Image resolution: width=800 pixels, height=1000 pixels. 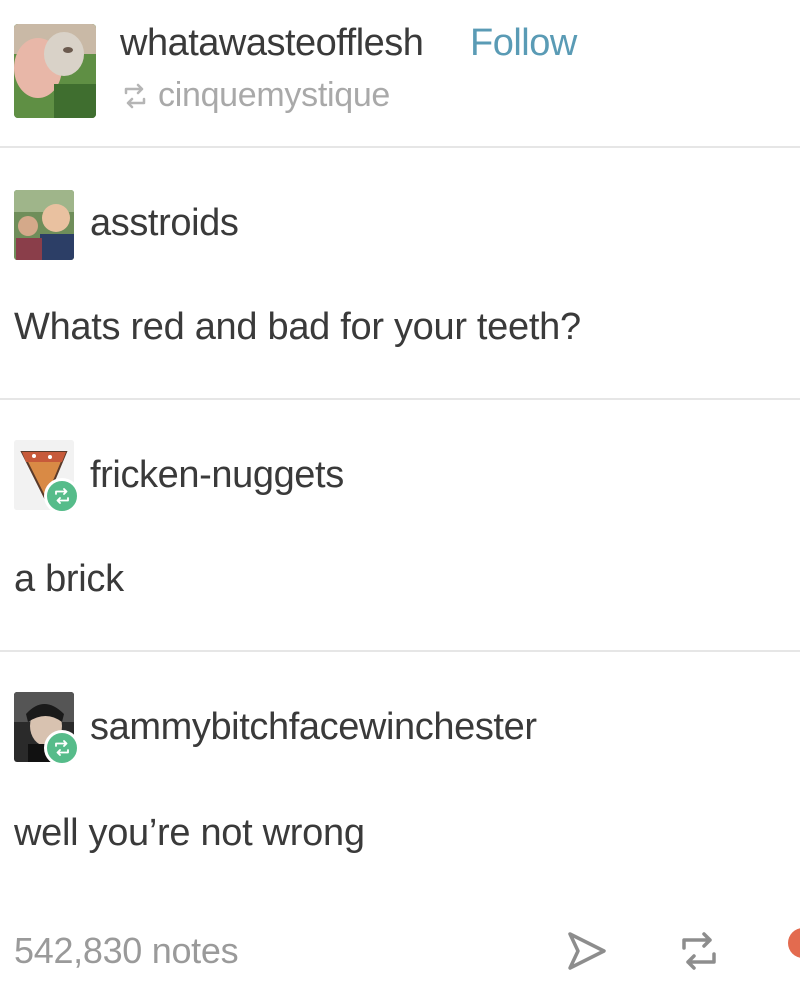 I want to click on reblogged-from: cinquemystique, so click(x=255, y=95).